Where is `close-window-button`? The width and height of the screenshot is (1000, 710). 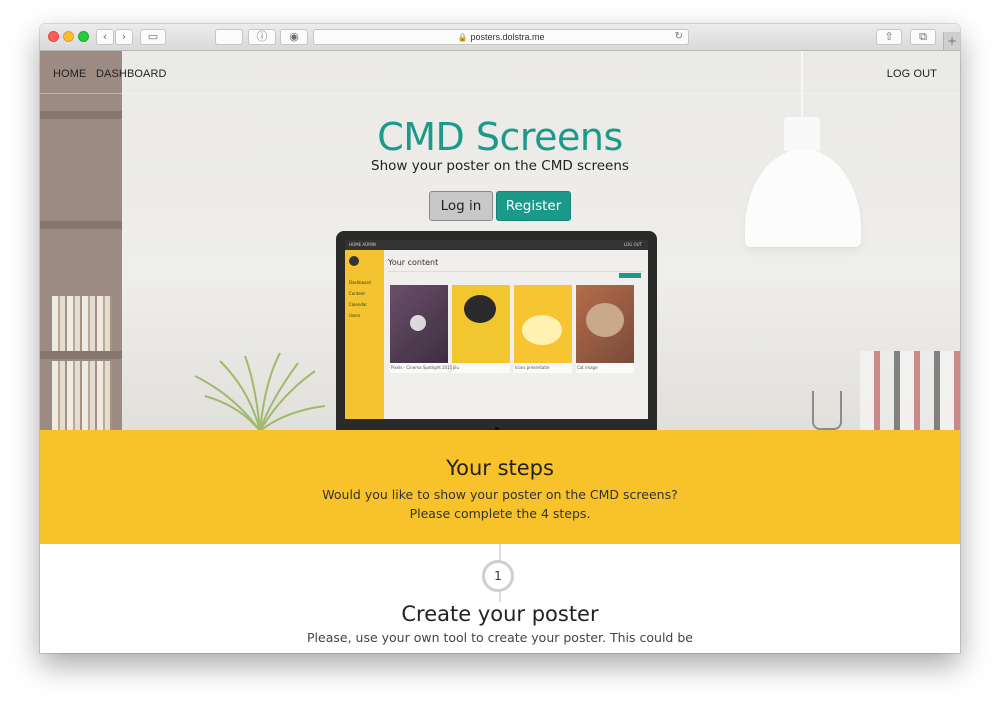
close-window-button is located at coordinates (53, 36).